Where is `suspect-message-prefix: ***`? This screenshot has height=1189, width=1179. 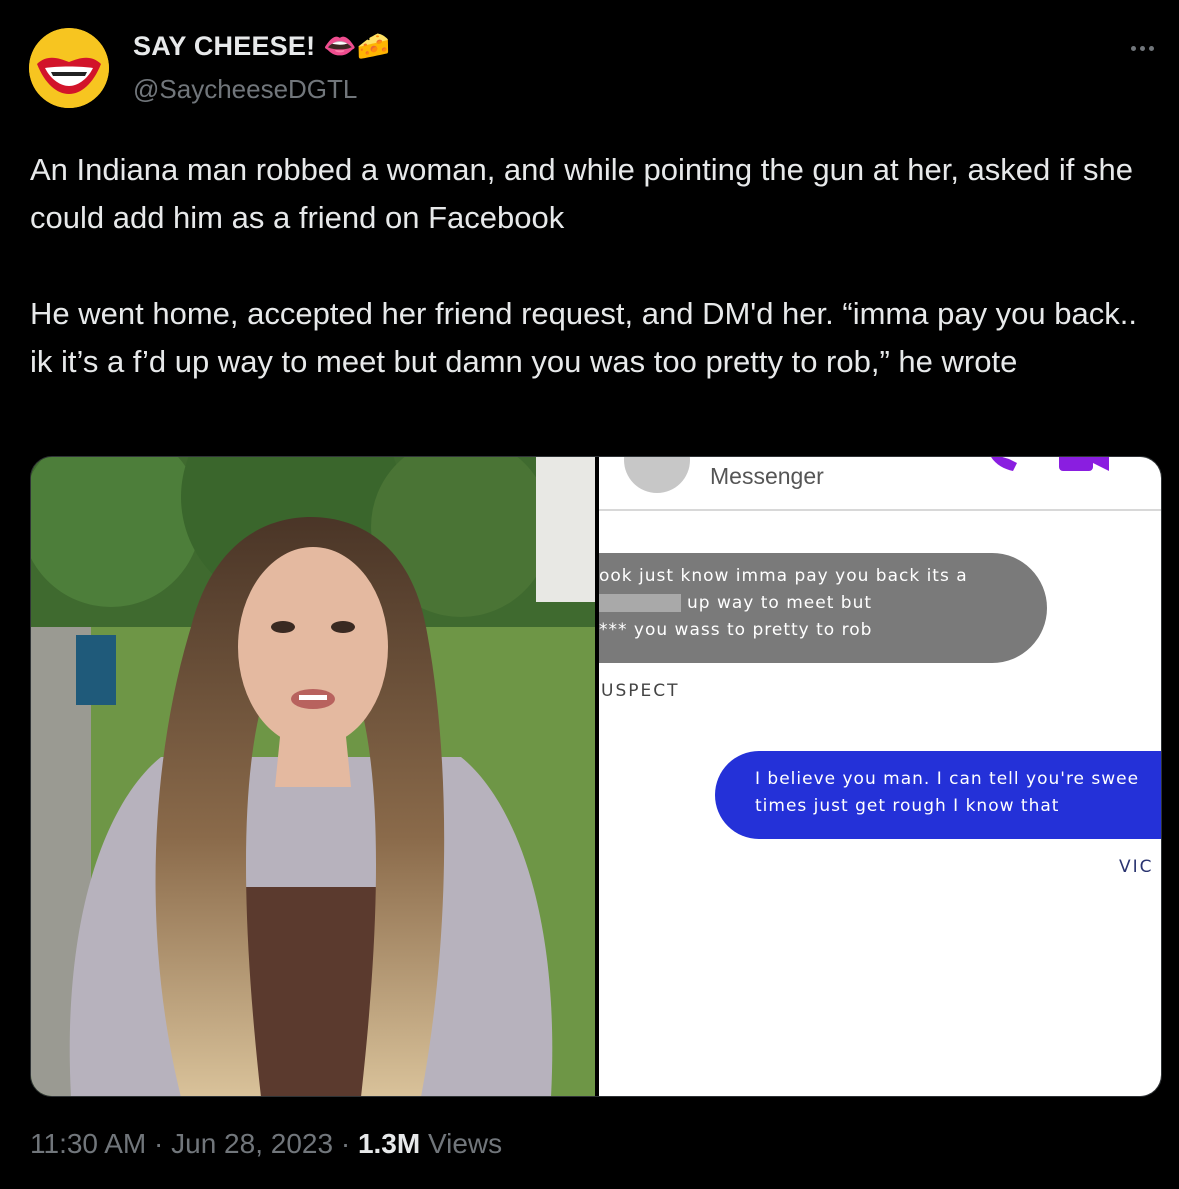 suspect-message-prefix: *** is located at coordinates (613, 630).